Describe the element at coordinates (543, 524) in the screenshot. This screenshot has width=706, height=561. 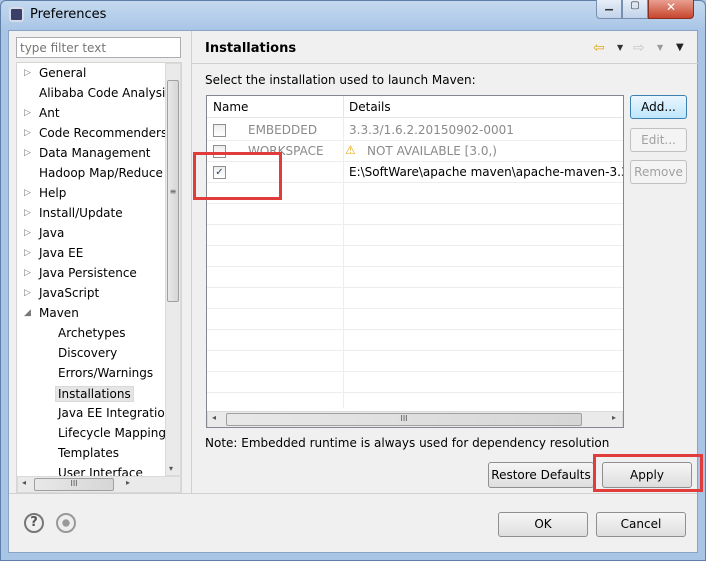
I see `ok-button: OK` at that location.